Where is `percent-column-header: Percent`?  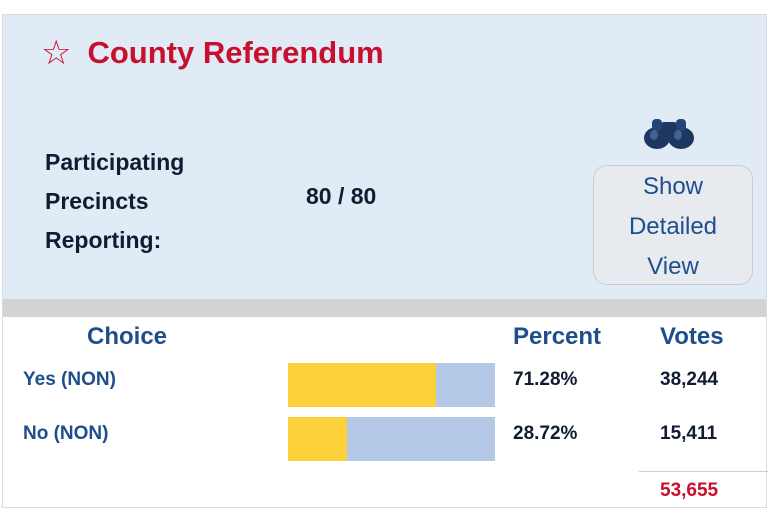 percent-column-header: Percent is located at coordinates (557, 336).